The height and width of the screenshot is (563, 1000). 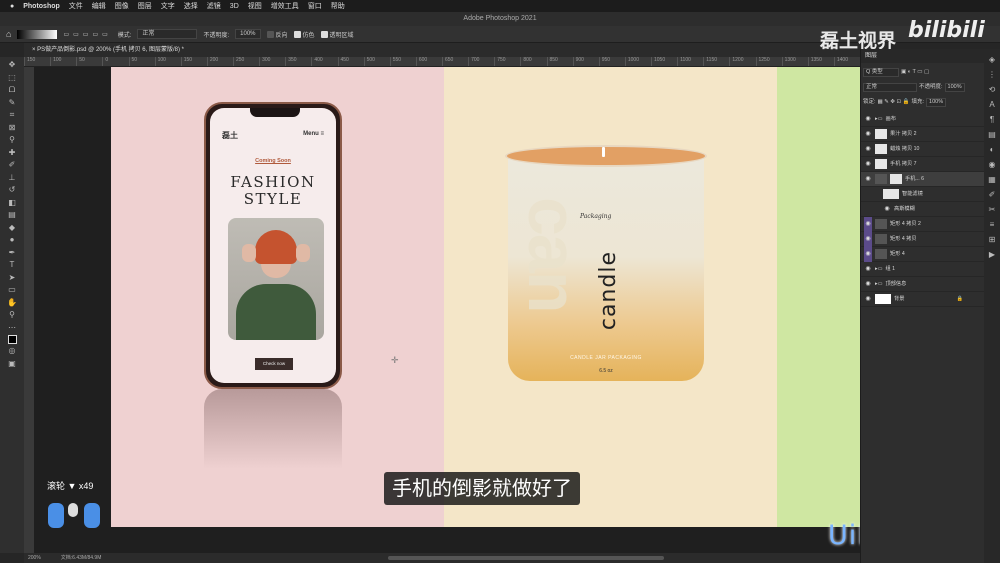 What do you see at coordinates (992, 224) in the screenshot?
I see `channels-icon: ≡` at bounding box center [992, 224].